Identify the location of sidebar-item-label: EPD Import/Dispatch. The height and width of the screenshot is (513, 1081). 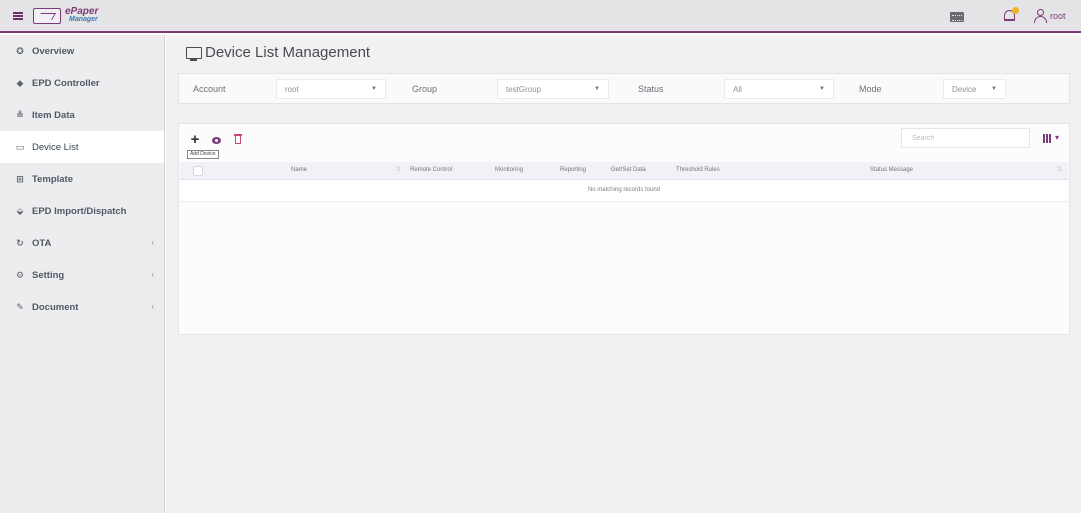
(79, 211).